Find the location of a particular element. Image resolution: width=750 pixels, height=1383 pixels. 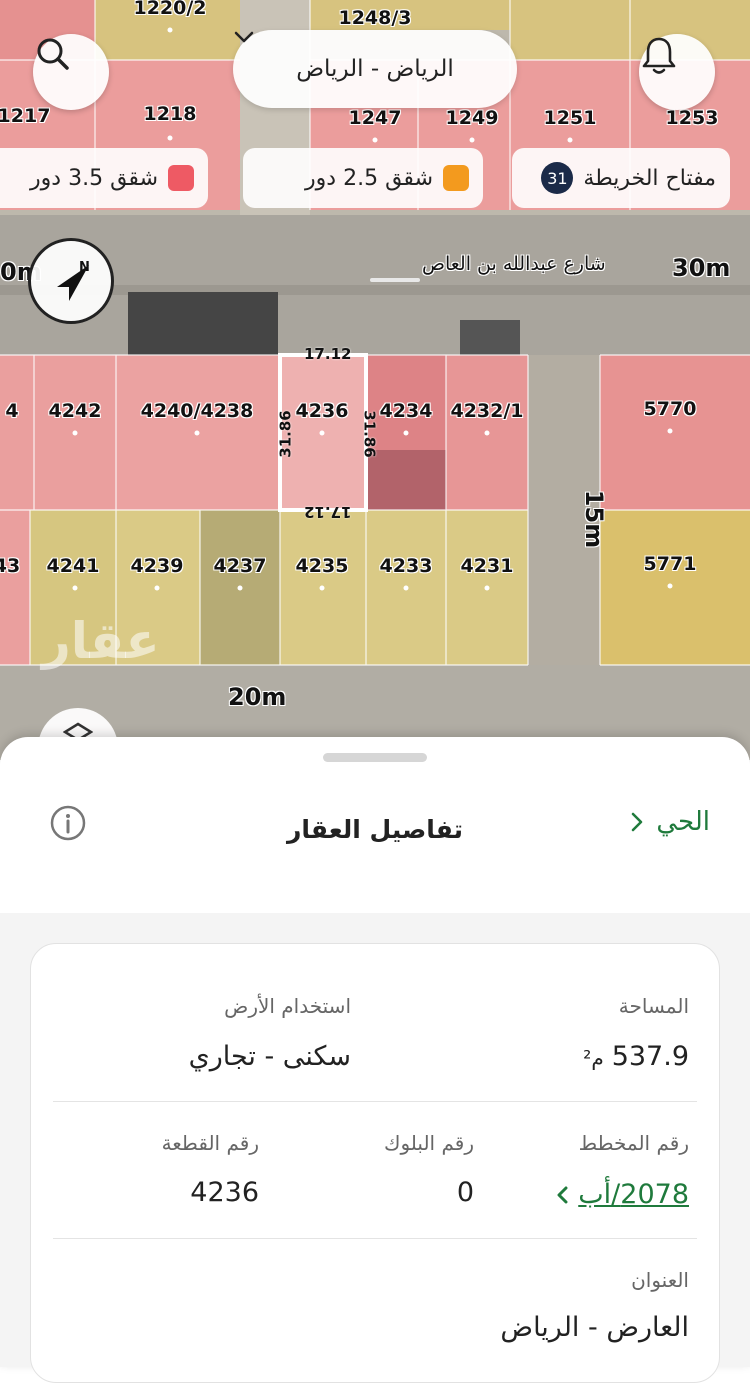

area-unit: م² is located at coordinates (593, 1058).